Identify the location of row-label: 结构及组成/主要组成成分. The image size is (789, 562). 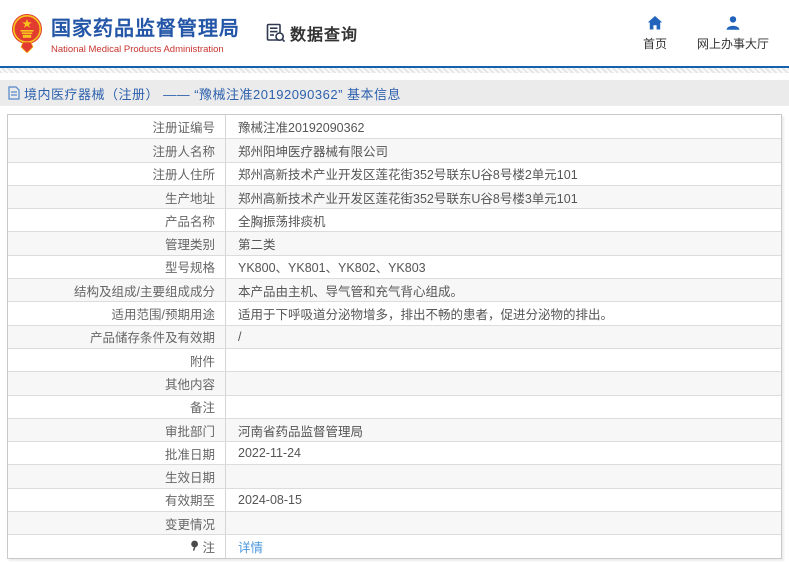
(117, 290).